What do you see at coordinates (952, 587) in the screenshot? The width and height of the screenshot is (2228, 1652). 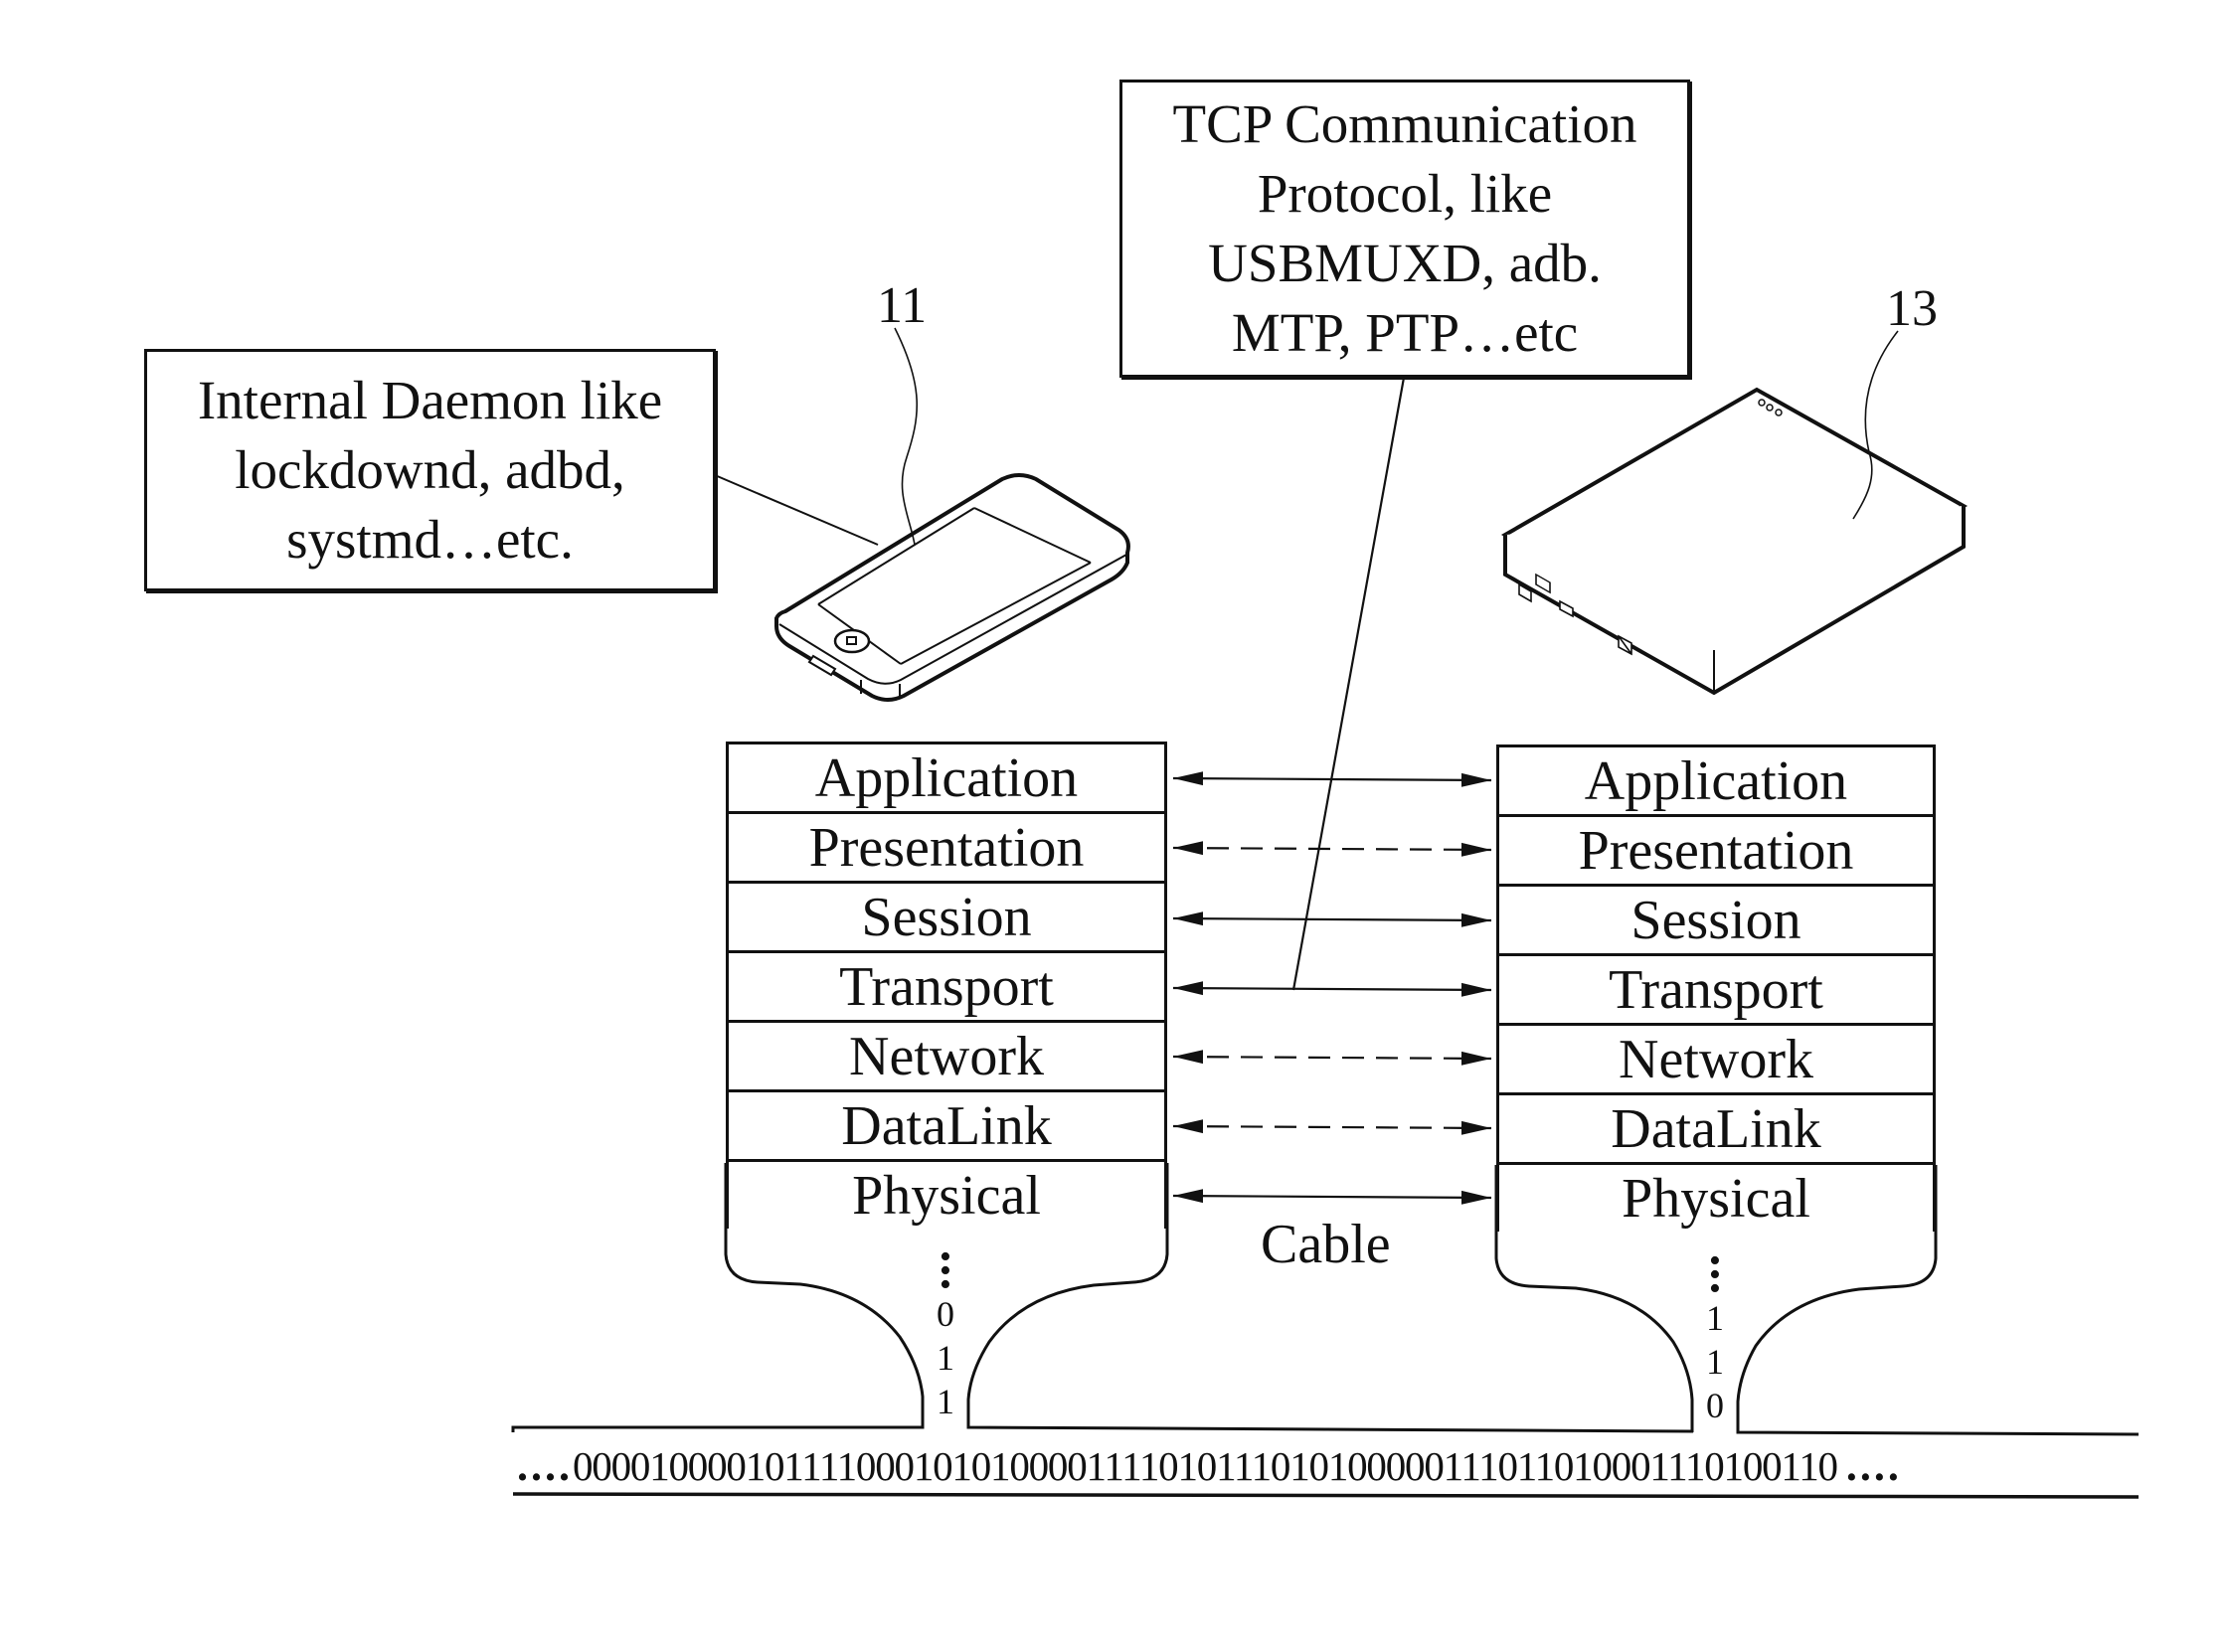 I see `smartphone-icon` at bounding box center [952, 587].